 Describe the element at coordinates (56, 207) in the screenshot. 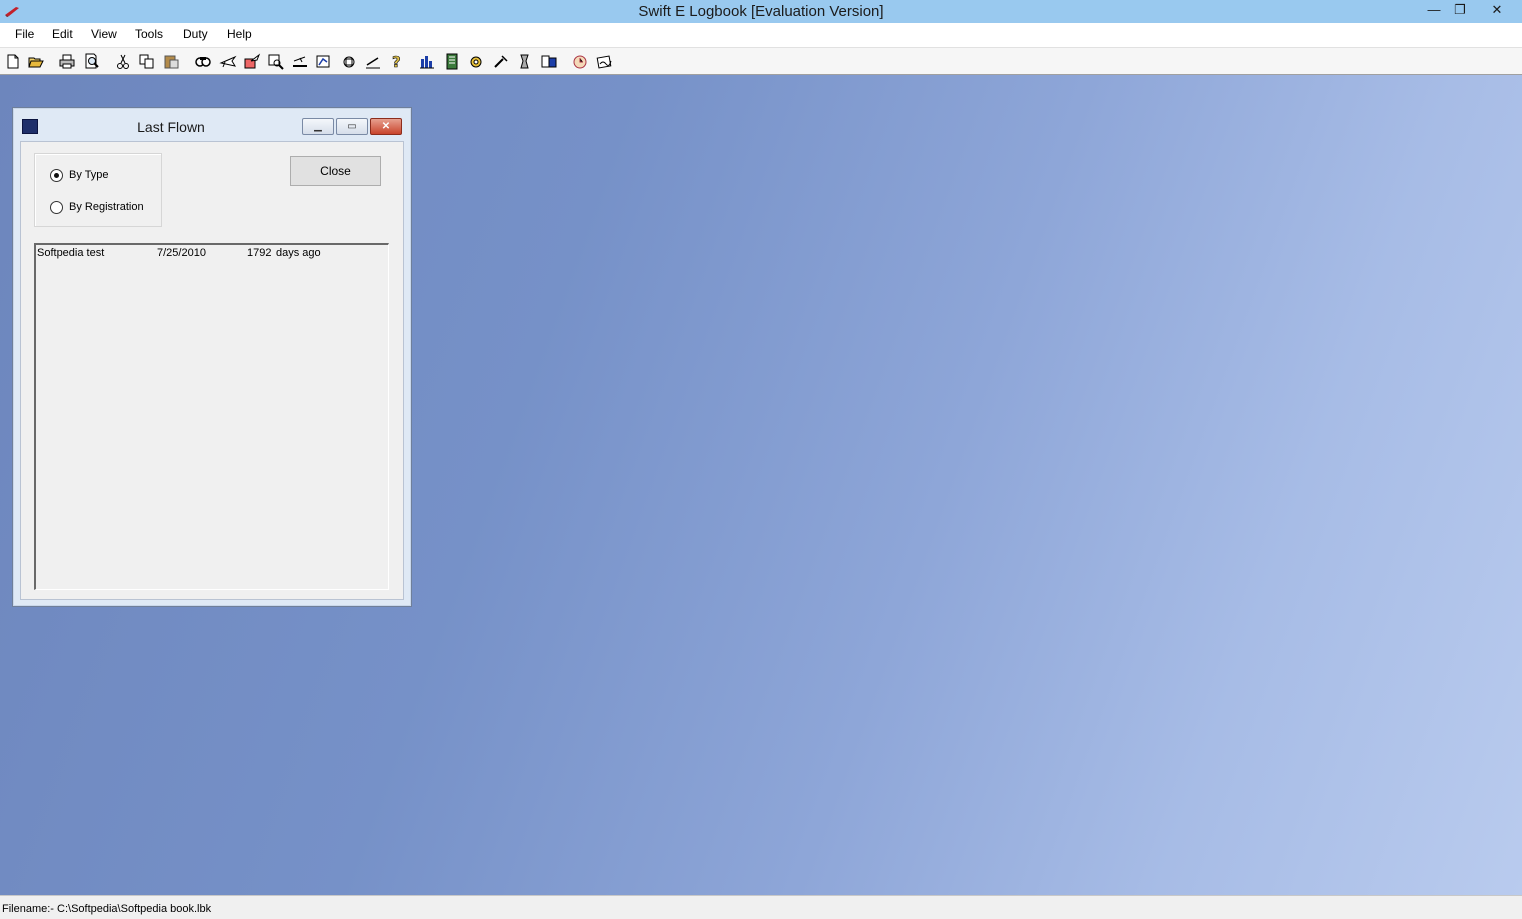

I see `radio-by-registration-circle` at that location.